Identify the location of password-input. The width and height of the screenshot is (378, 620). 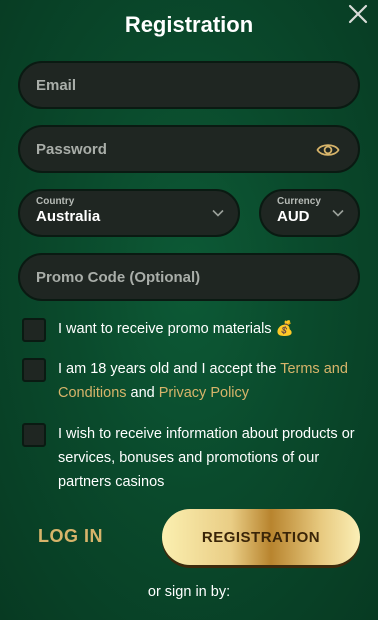
(189, 149).